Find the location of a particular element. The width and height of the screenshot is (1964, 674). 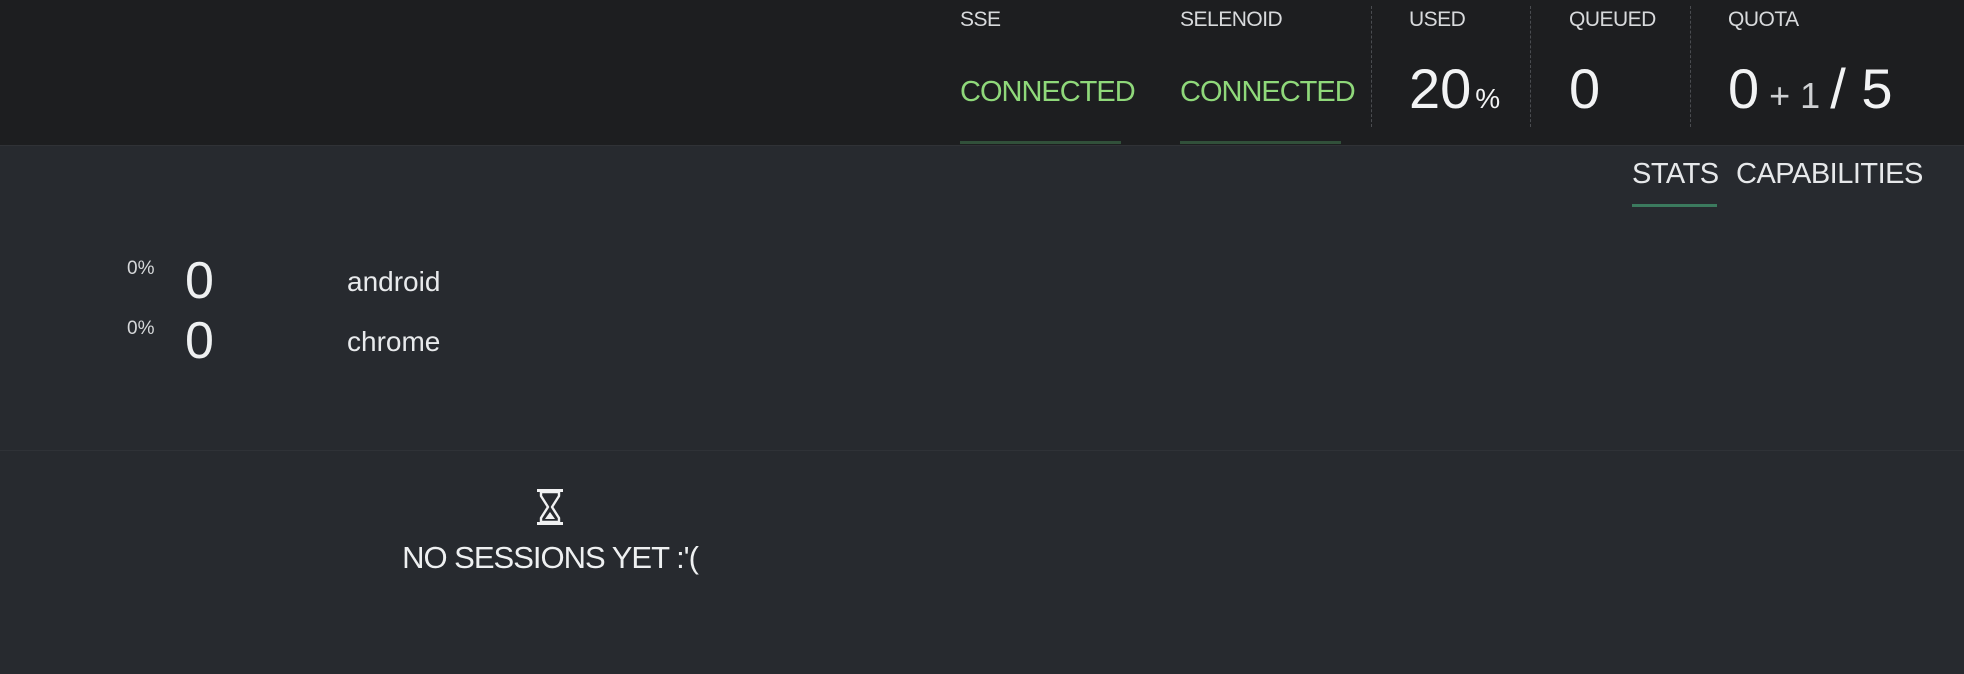

quota-stat: QUOTA 0 + 1/ 5 is located at coordinates (1843, 73).